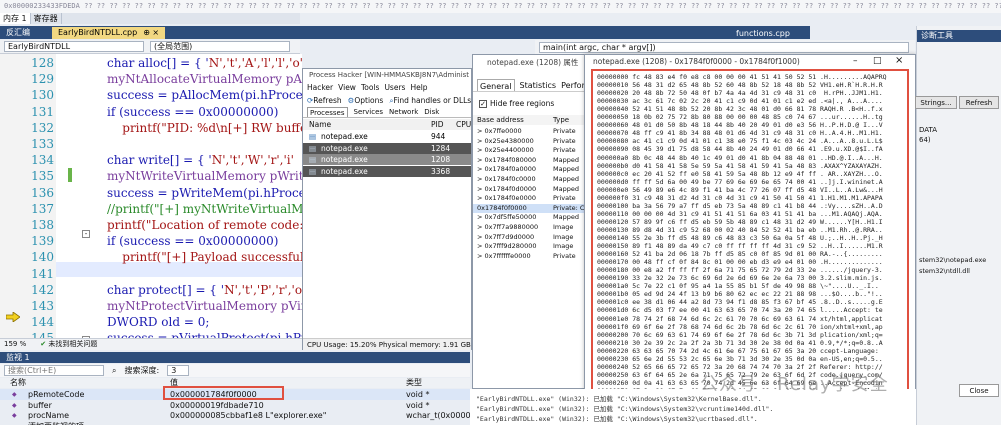 This screenshot has width=1001, height=425. What do you see at coordinates (430, 100) in the screenshot?
I see `toolbar-button: ⌕Find handles or DLLs` at bounding box center [430, 100].